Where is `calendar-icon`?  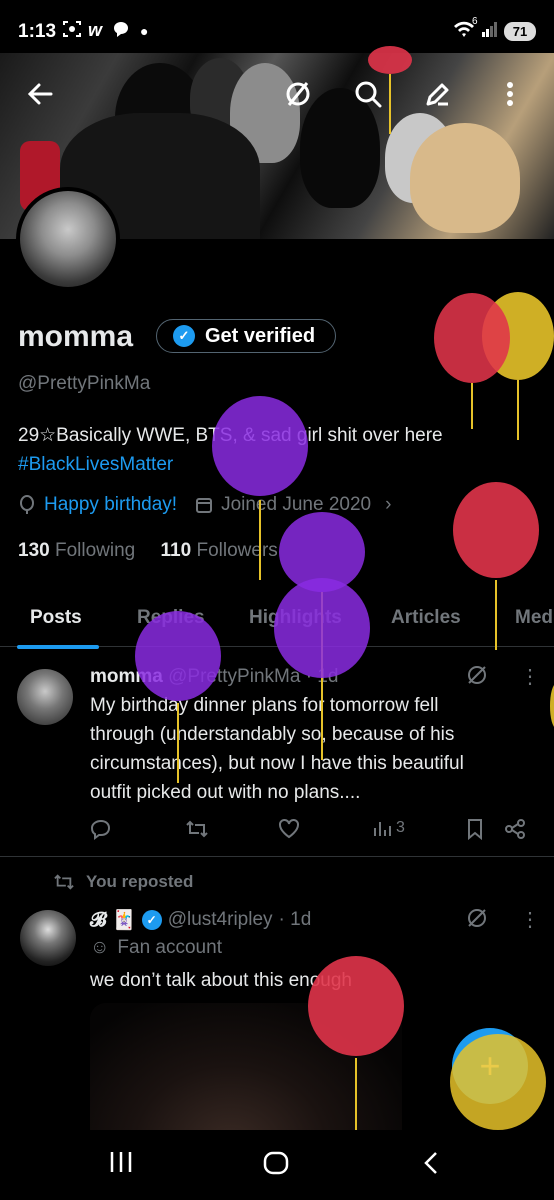 calendar-icon is located at coordinates (204, 505).